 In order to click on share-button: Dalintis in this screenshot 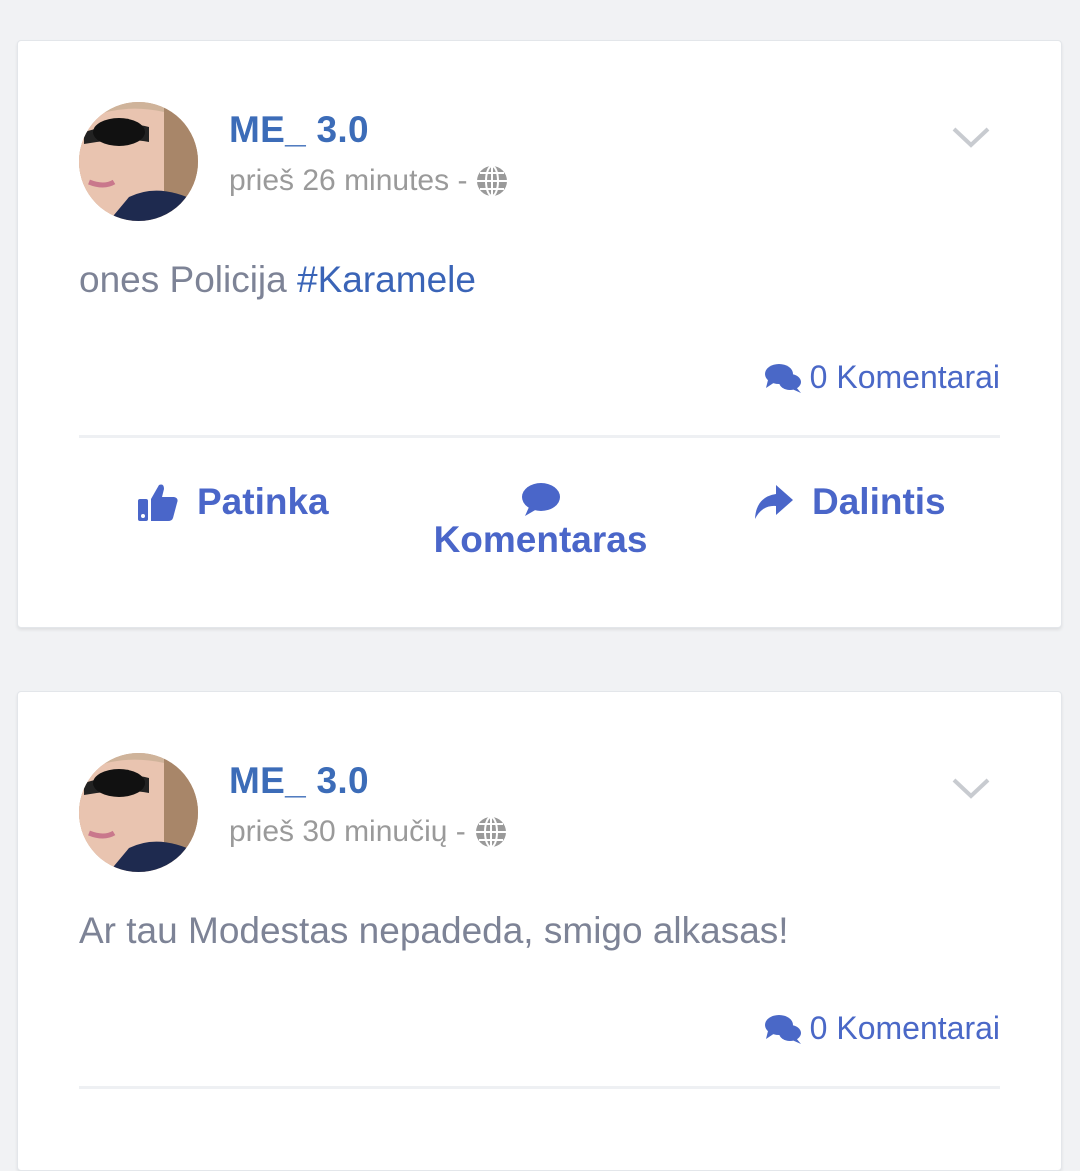, I will do `click(849, 502)`.